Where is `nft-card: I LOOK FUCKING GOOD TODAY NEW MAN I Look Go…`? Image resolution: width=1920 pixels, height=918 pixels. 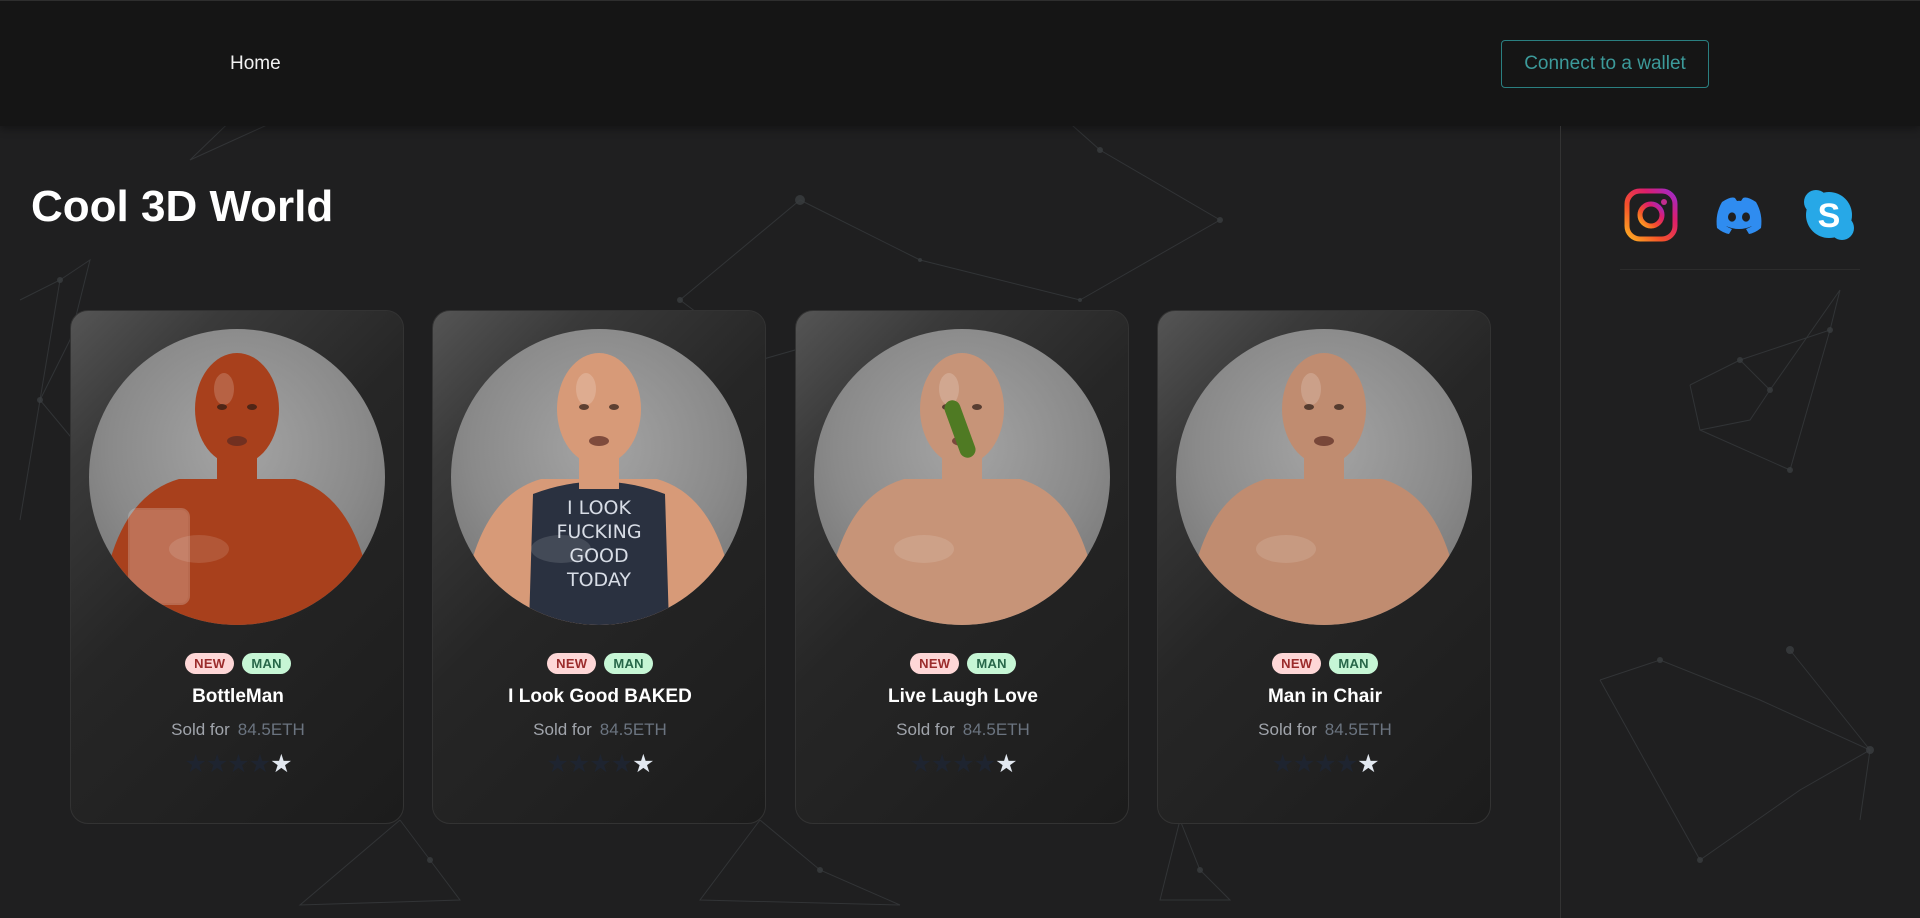 nft-card: I LOOK FUCKING GOOD TODAY NEW MAN I Look Go… is located at coordinates (599, 567).